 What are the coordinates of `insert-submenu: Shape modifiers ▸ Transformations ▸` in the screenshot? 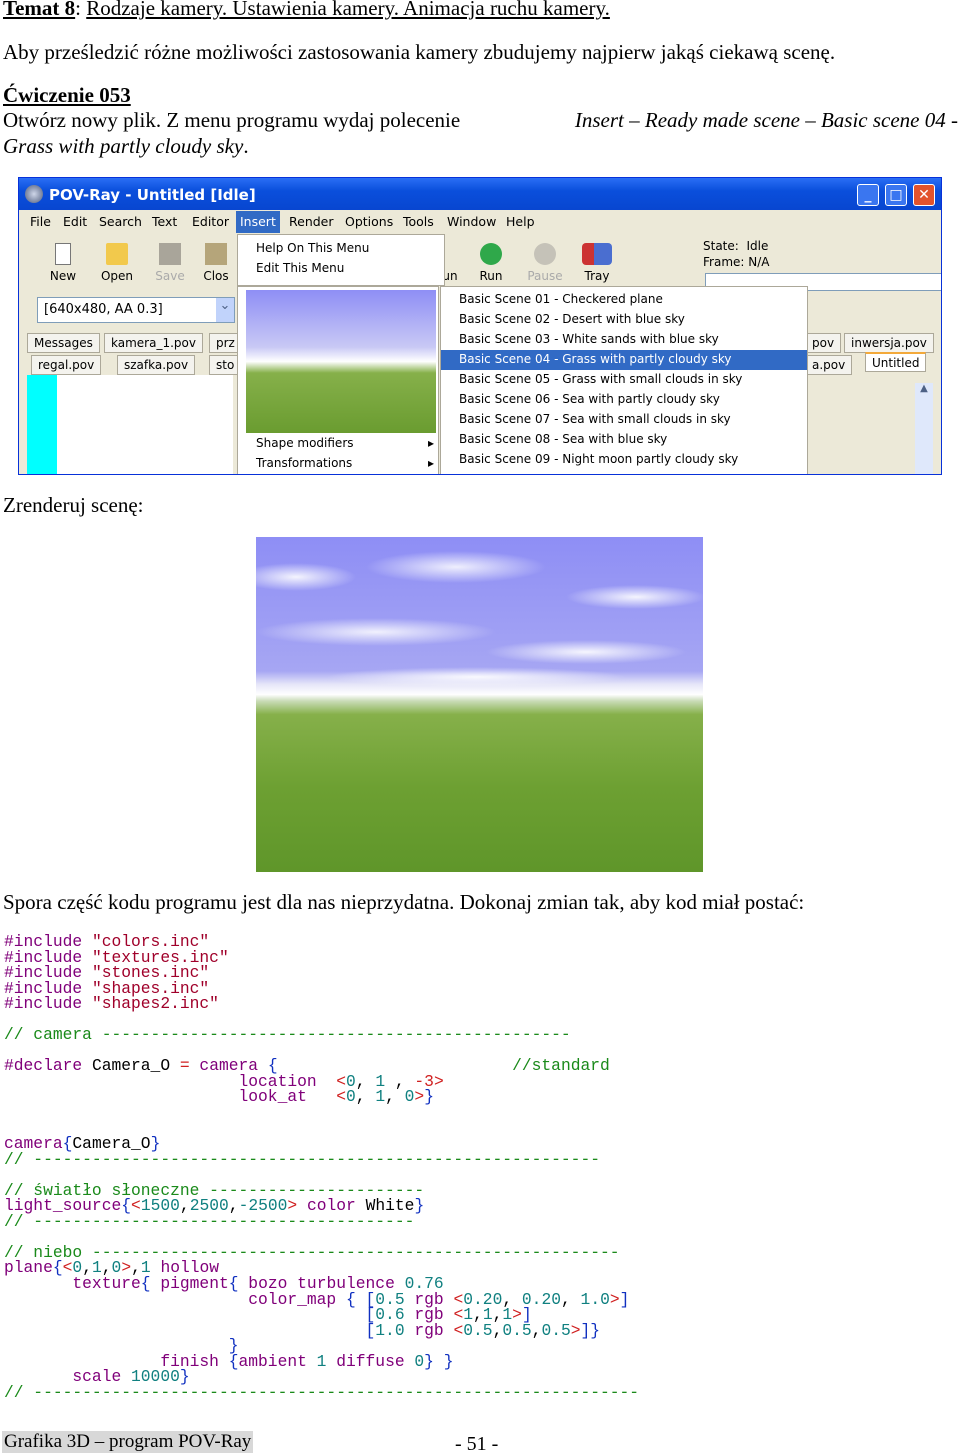 It's located at (338, 380).